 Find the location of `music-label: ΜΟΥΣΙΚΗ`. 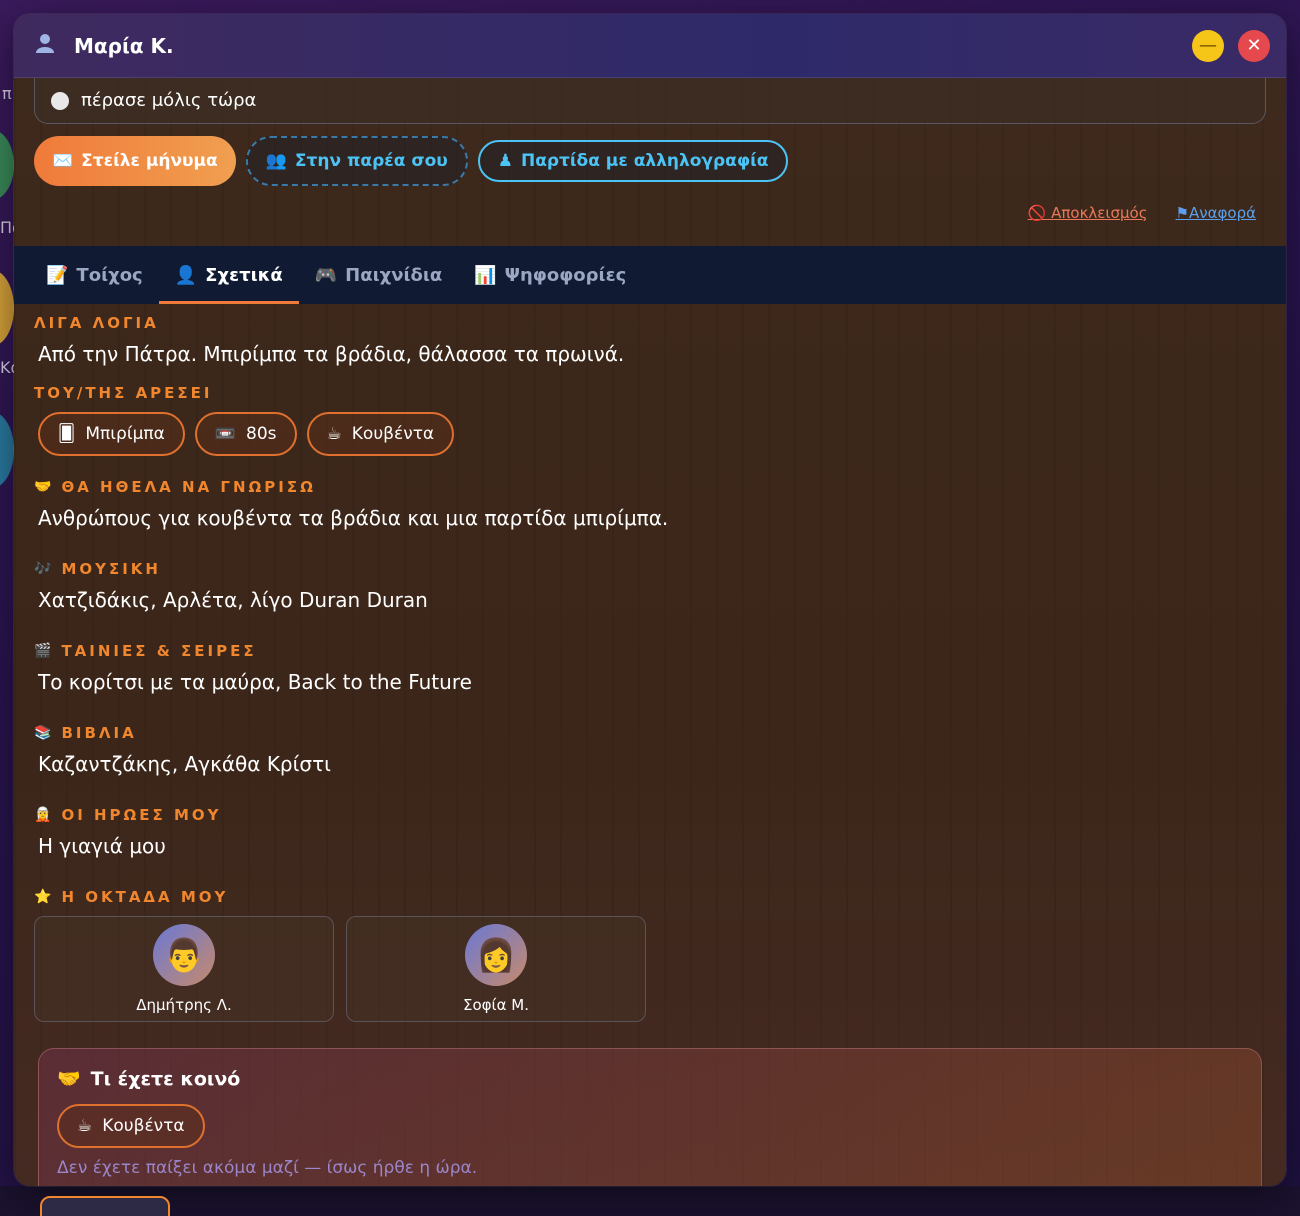

music-label: ΜΟΥΣΙΚΗ is located at coordinates (111, 569).